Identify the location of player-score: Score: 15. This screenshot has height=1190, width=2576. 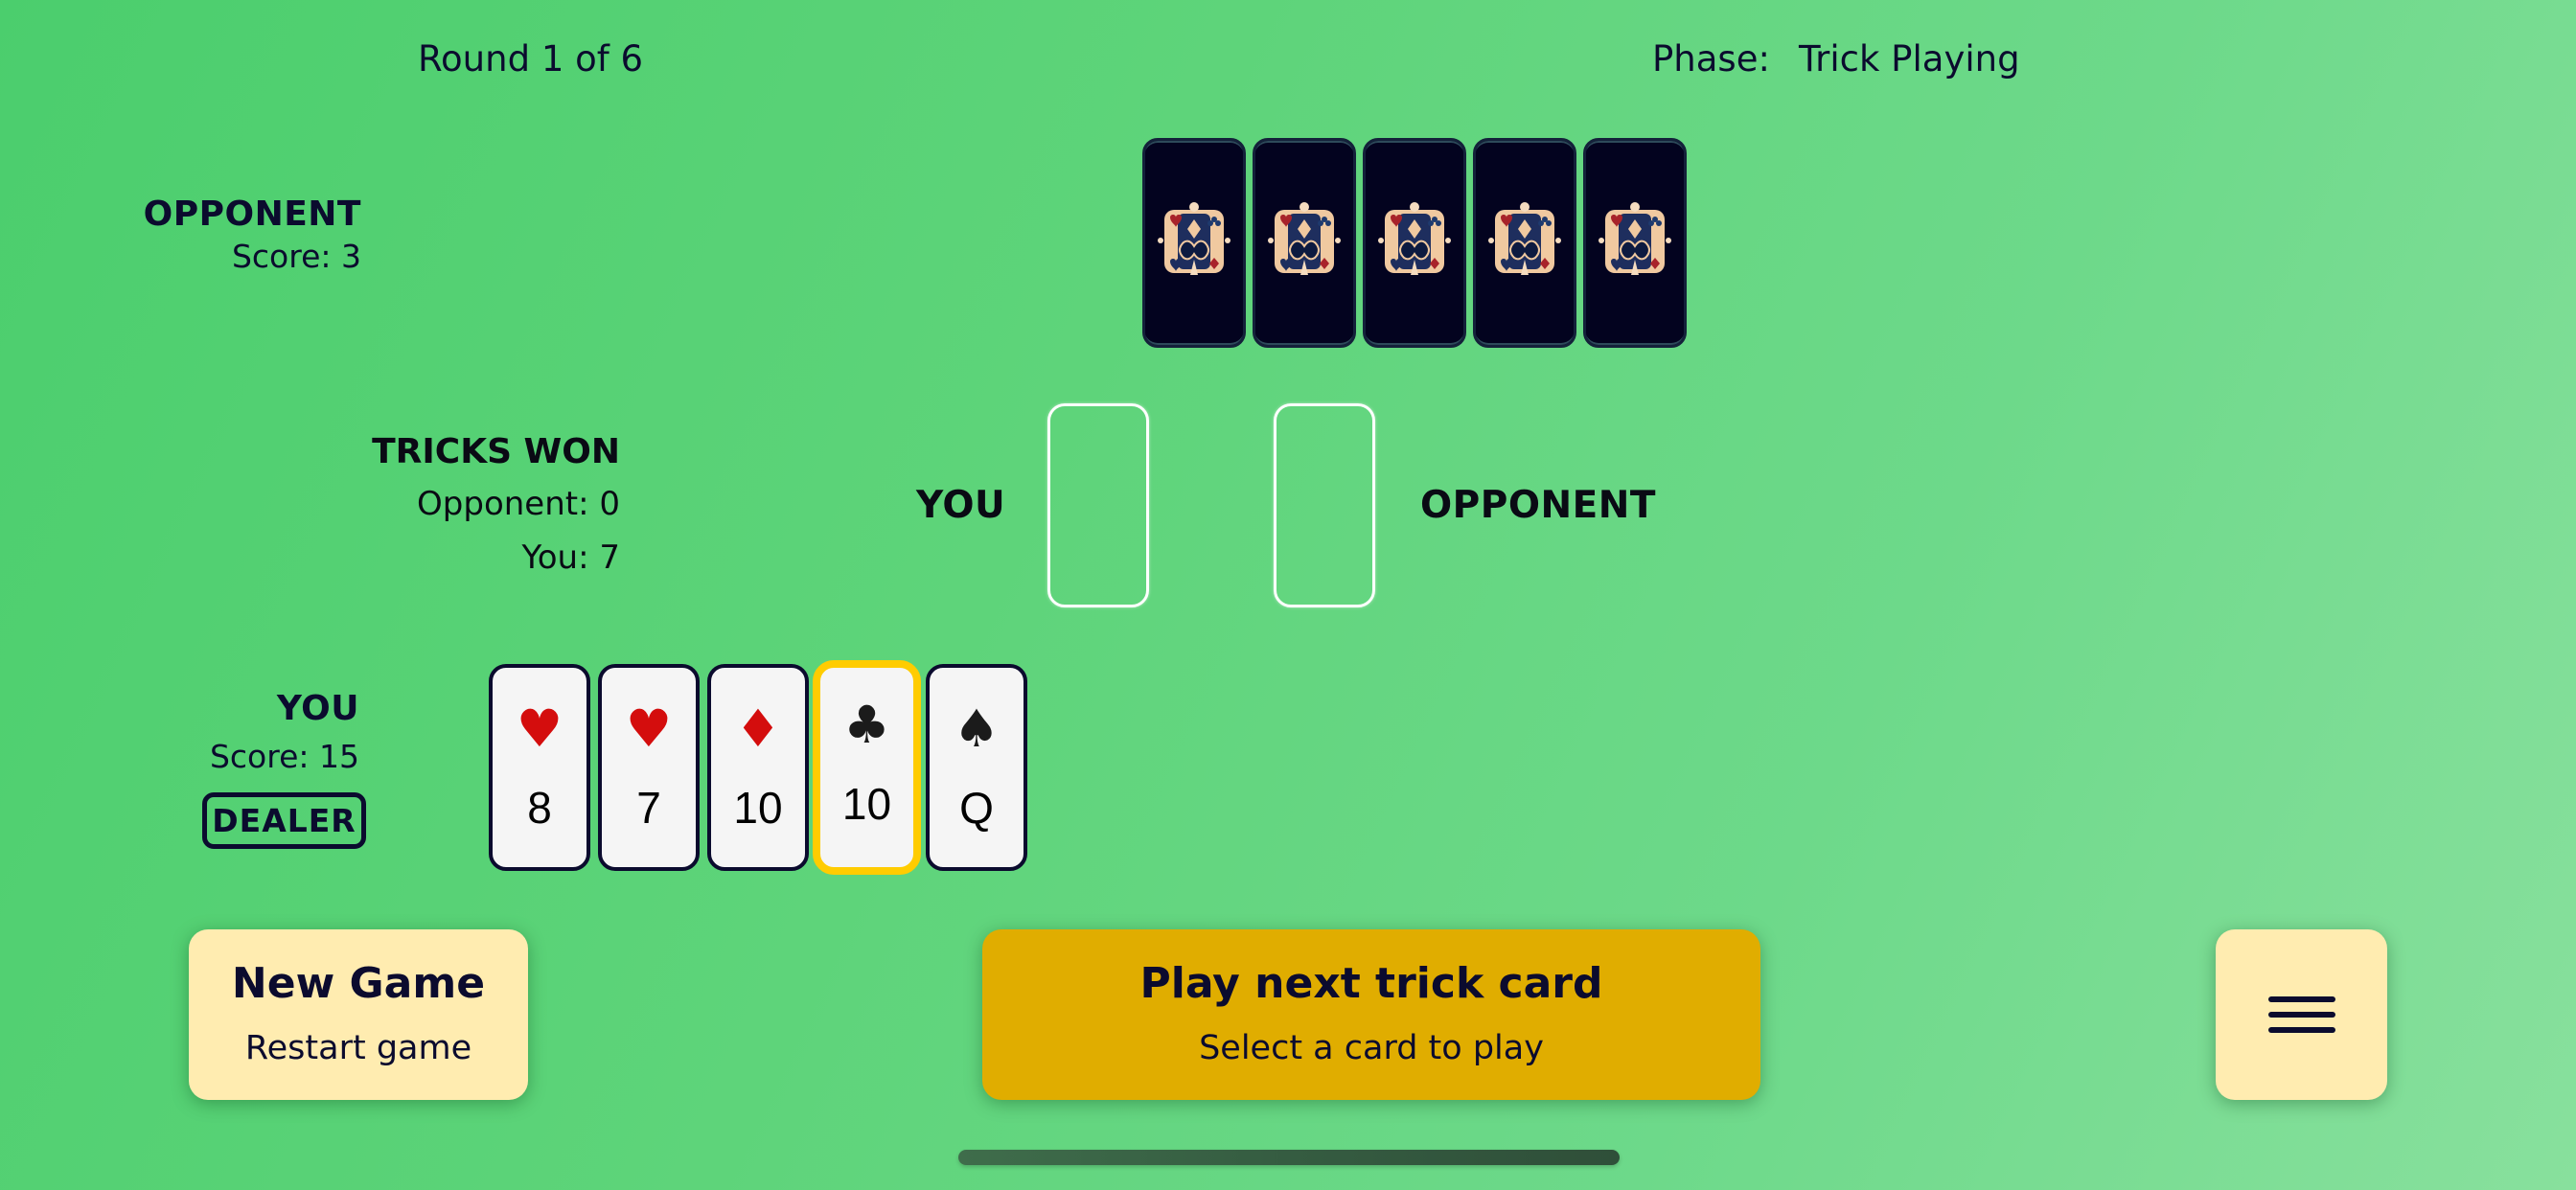
(284, 757).